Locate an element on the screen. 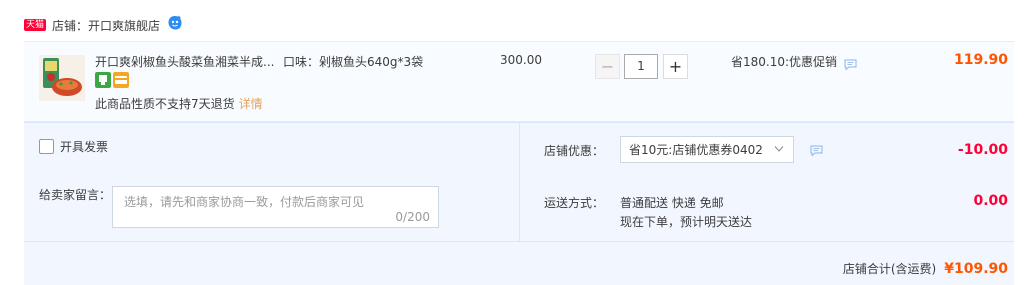 The width and height of the screenshot is (1025, 285). discount-message-icon is located at coordinates (816, 150).